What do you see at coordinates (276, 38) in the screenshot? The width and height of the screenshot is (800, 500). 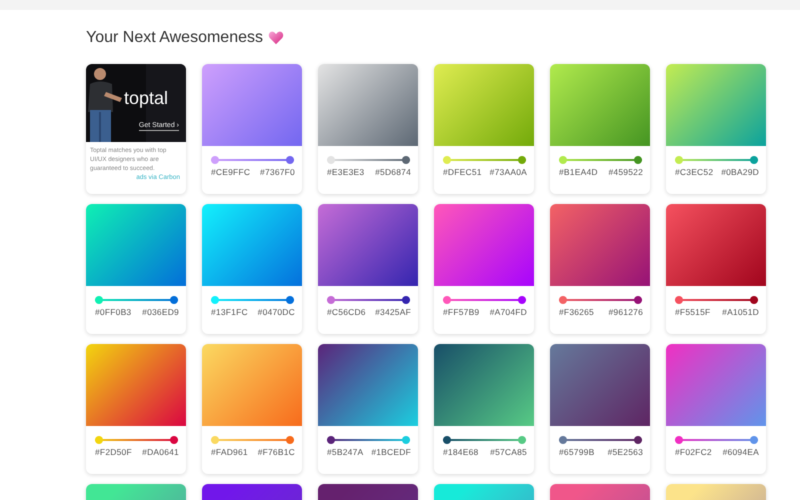 I see `heart-icon` at bounding box center [276, 38].